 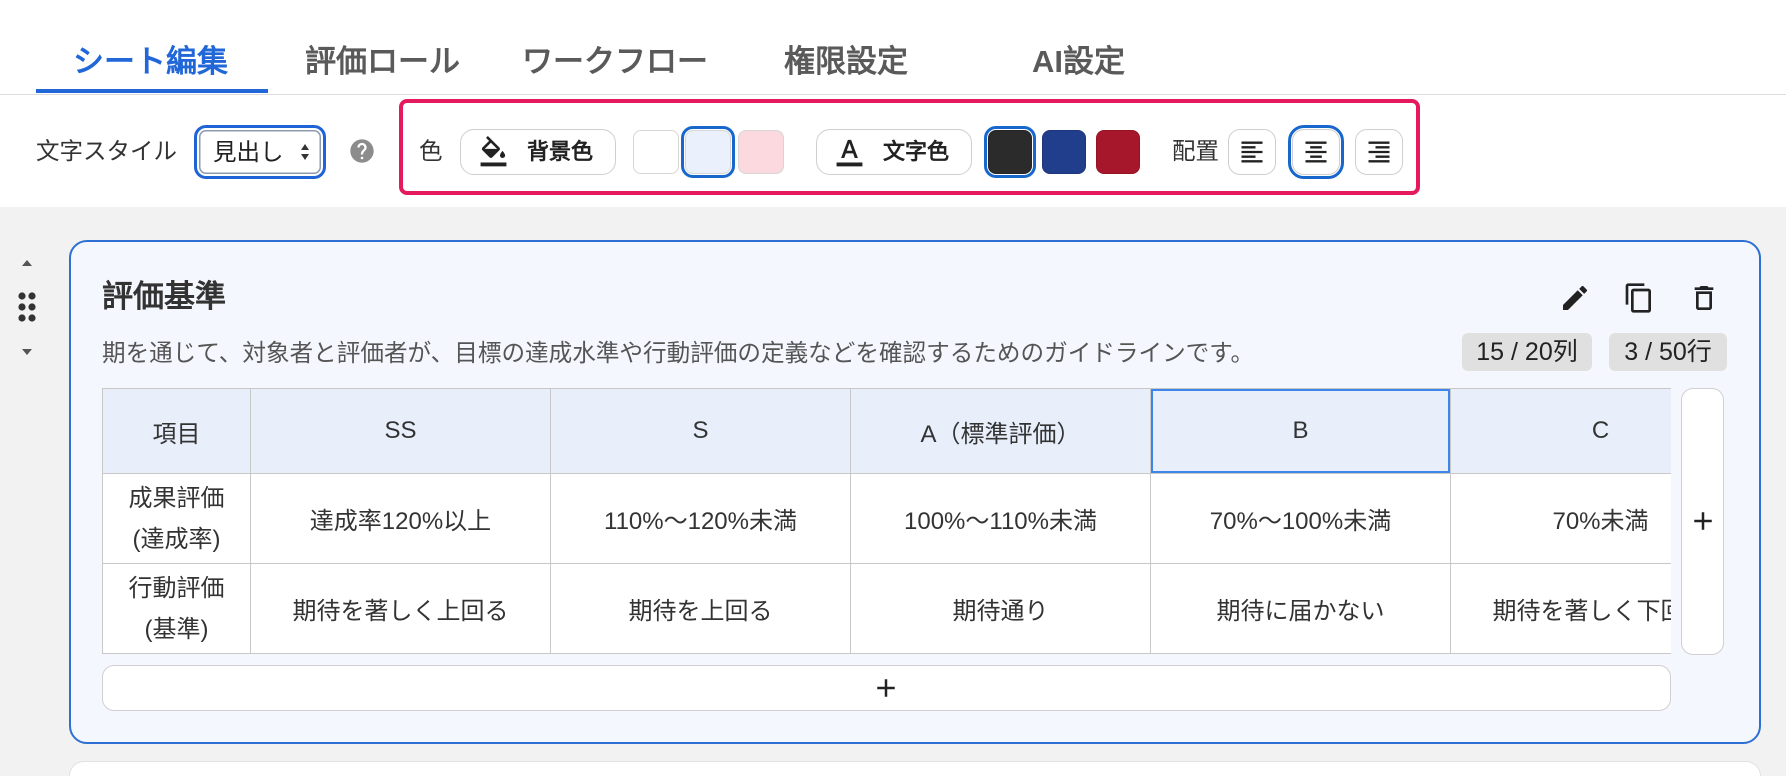 I want to click on updown-arrow-icon, so click(x=305, y=152).